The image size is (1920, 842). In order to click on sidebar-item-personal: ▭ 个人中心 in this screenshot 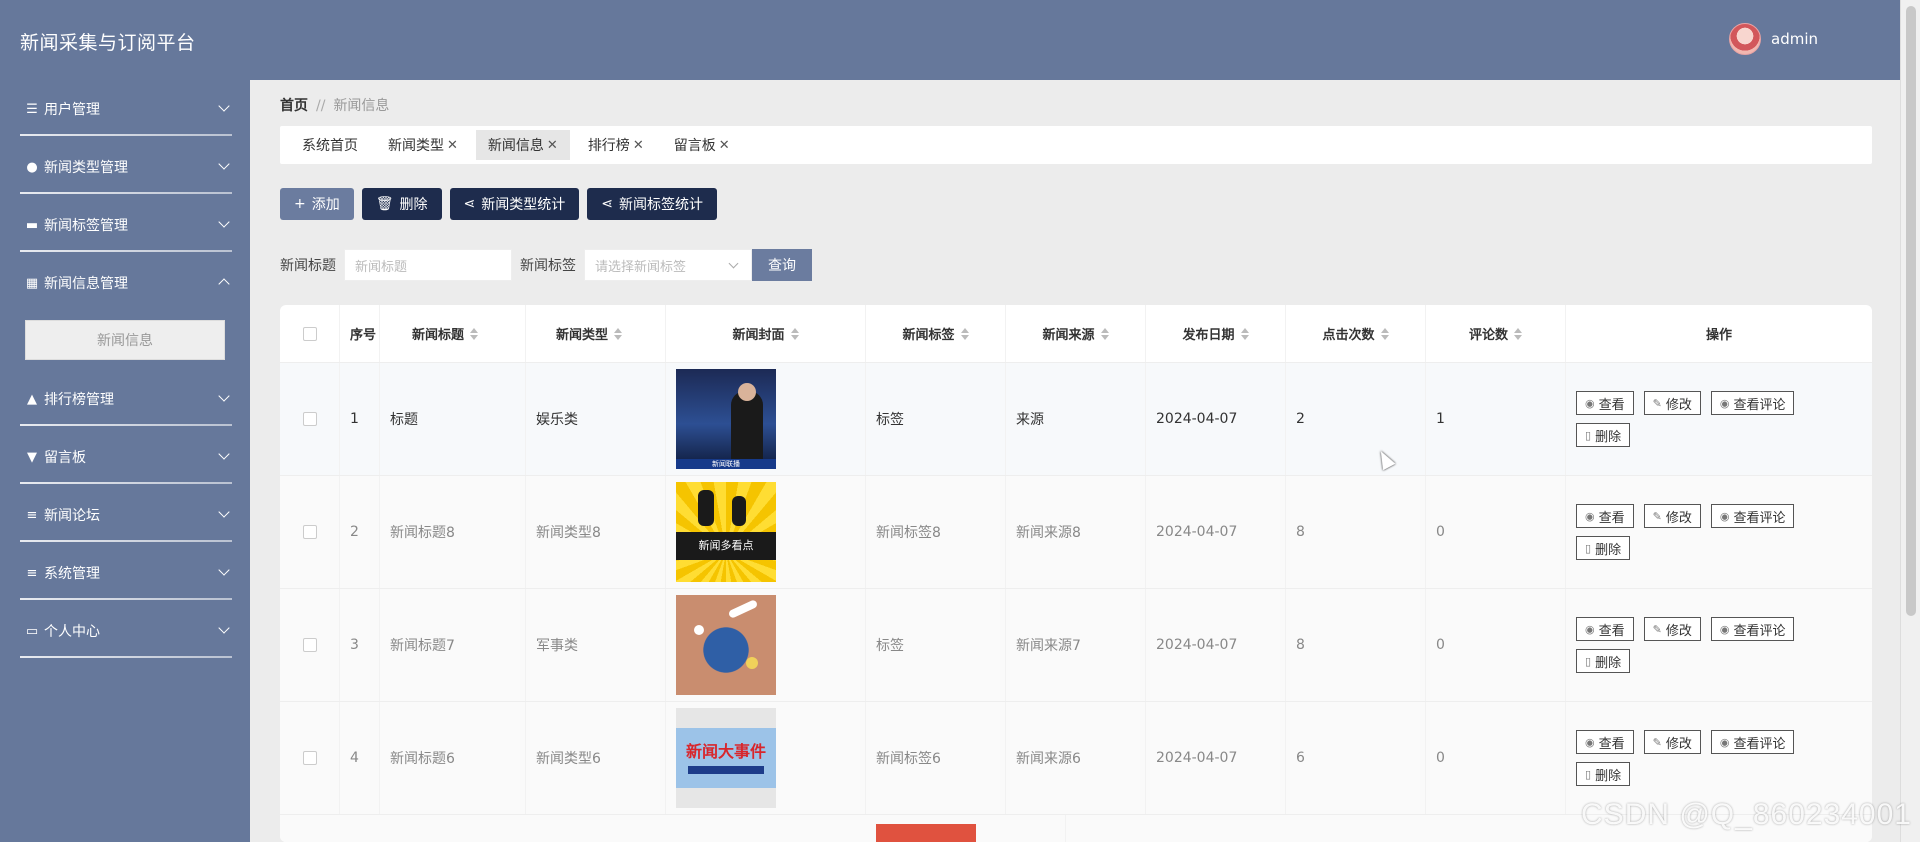, I will do `click(125, 631)`.